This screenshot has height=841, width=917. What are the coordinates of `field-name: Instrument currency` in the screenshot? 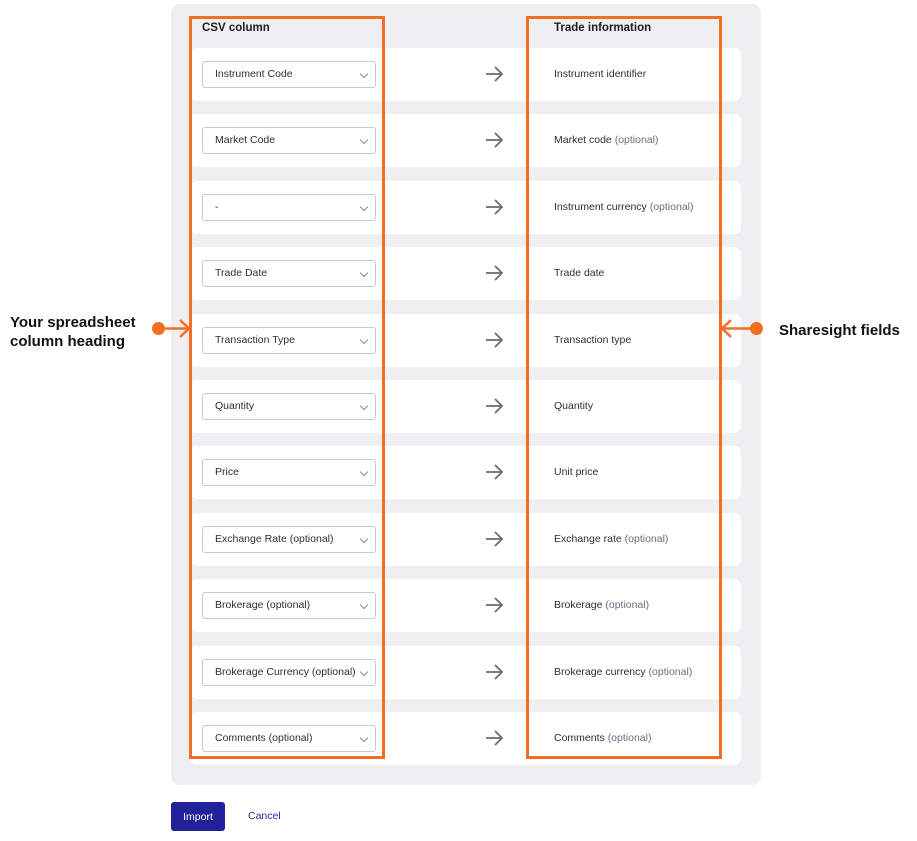 It's located at (600, 206).